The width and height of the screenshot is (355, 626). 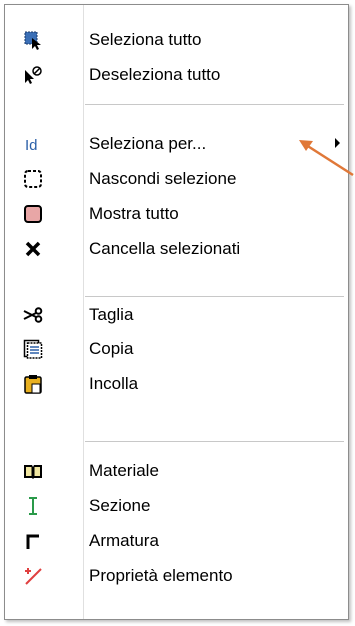 I want to click on select-all-icon, so click(x=33, y=40).